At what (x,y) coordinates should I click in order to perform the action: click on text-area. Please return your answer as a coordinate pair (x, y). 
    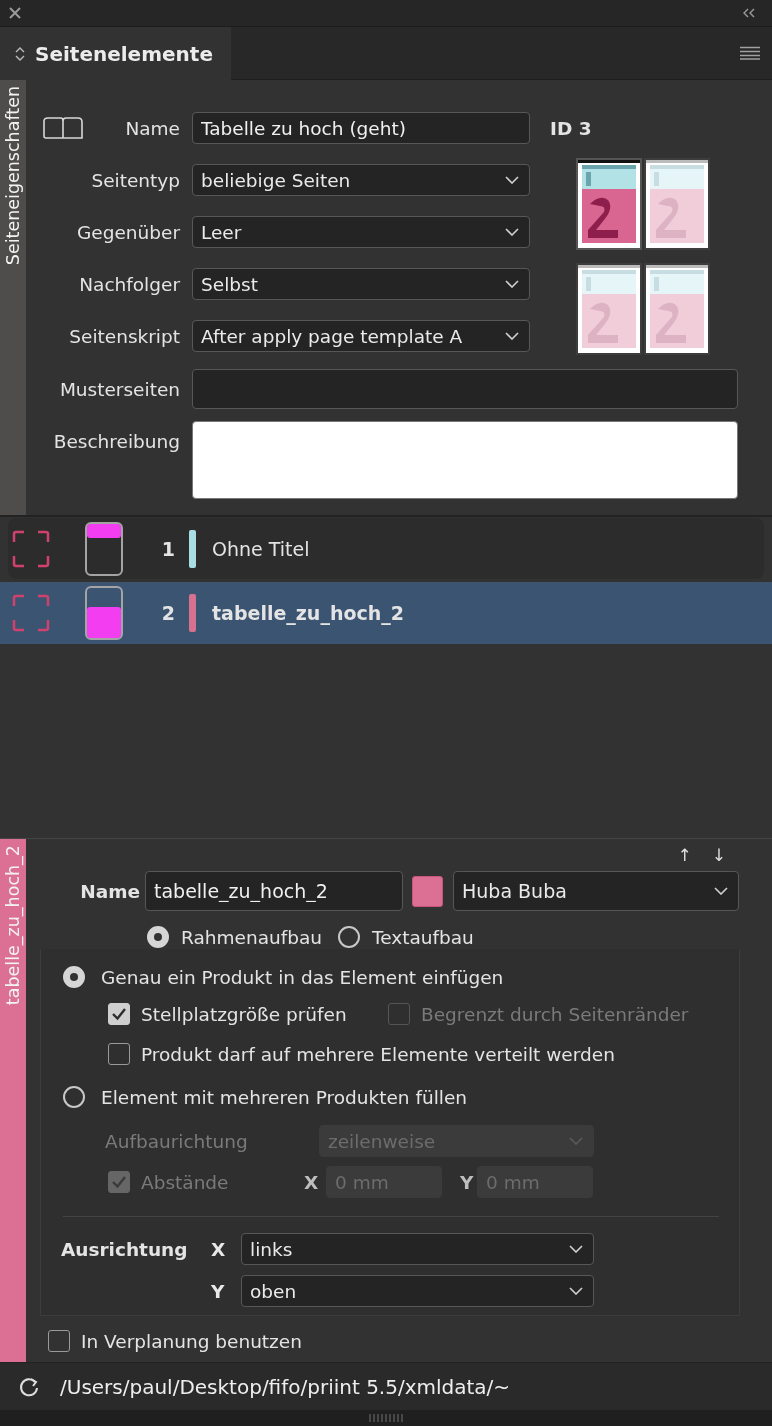
    Looking at the image, I should click on (465, 460).